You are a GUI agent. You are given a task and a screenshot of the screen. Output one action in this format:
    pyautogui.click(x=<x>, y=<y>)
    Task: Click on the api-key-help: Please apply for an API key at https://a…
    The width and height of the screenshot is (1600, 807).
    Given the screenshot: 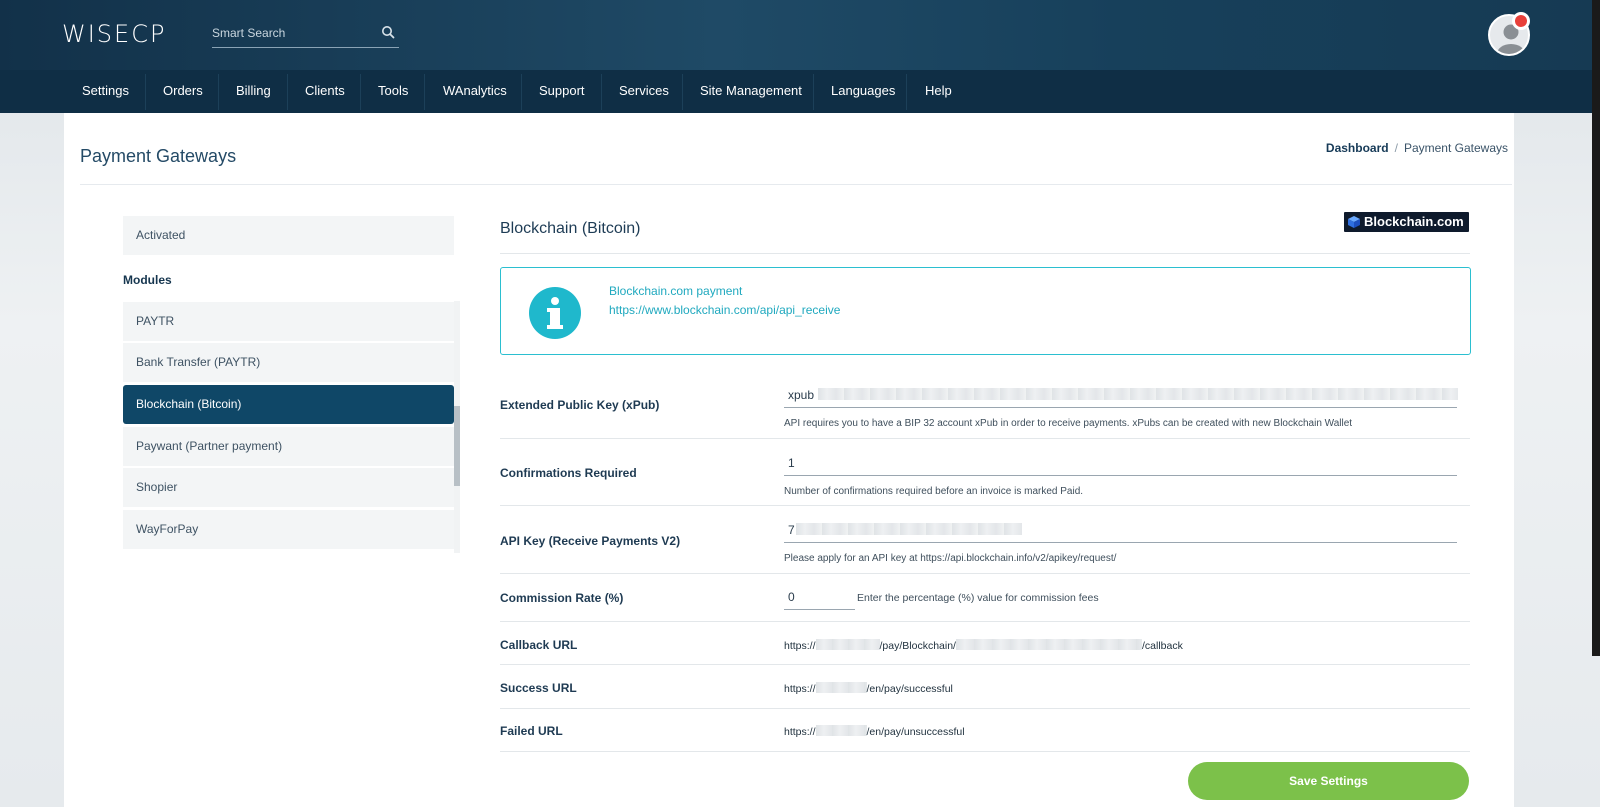 What is the action you would take?
    pyautogui.click(x=950, y=558)
    